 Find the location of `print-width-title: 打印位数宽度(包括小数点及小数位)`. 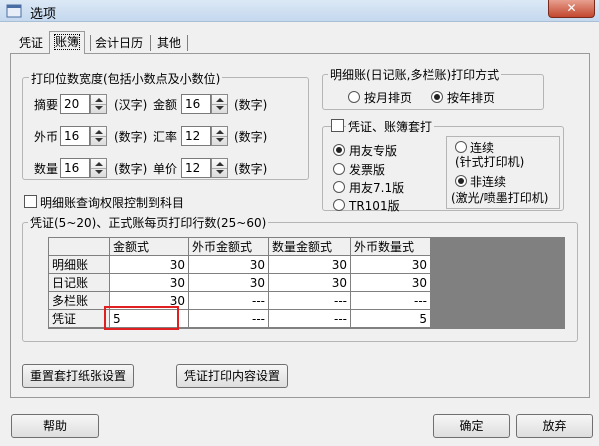

print-width-title: 打印位数宽度(包括小数点及小数位) is located at coordinates (126, 78).